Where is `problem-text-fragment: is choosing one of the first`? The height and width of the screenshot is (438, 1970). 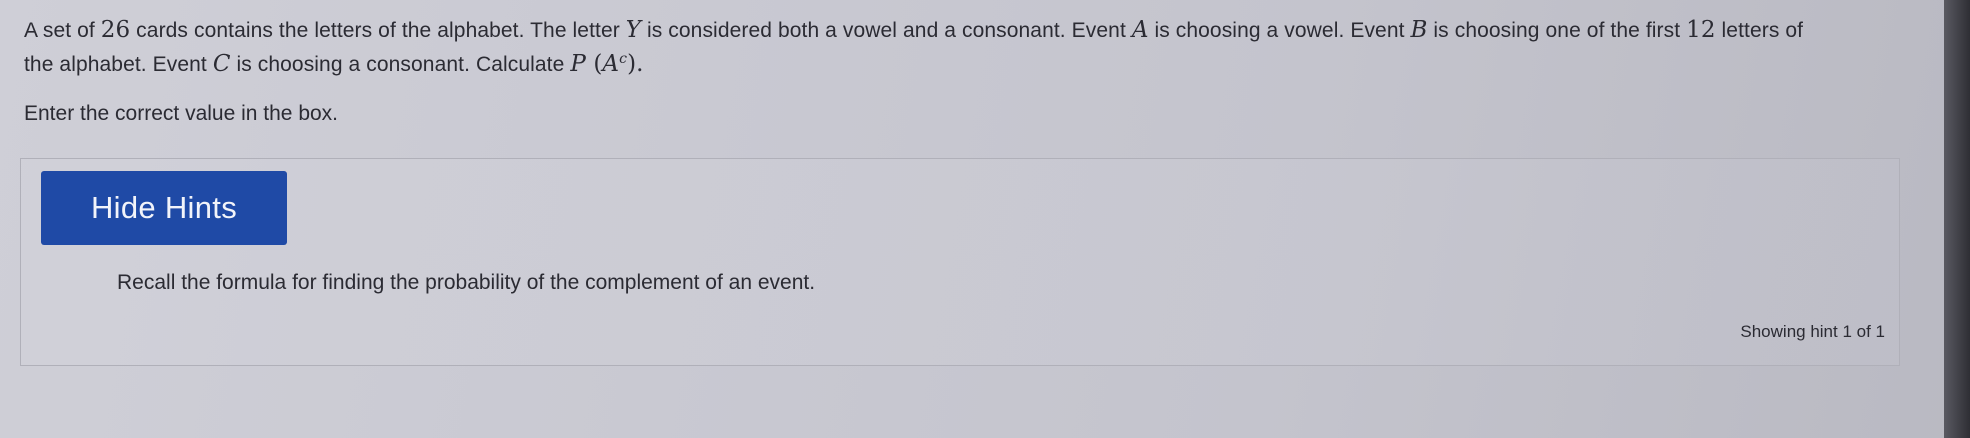
problem-text-fragment: is choosing one of the first is located at coordinates (1557, 30).